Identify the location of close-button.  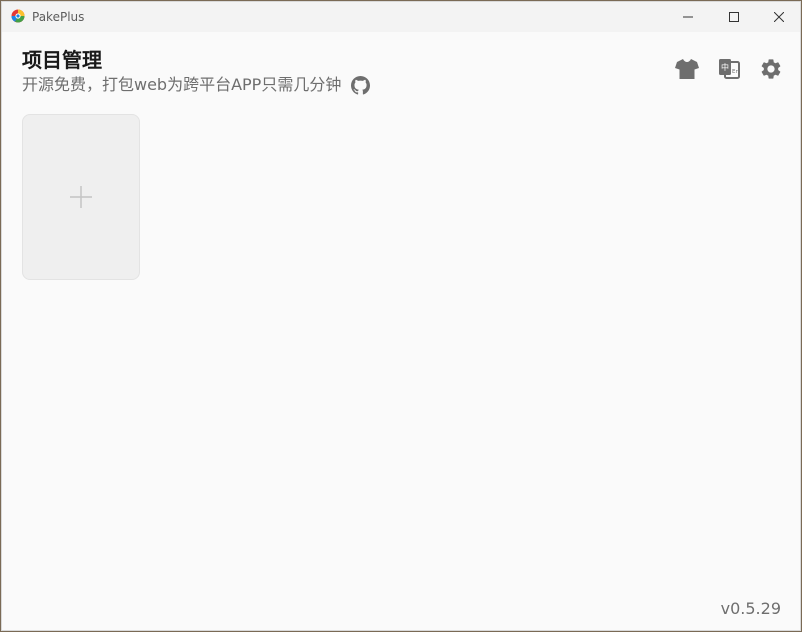
(778, 17).